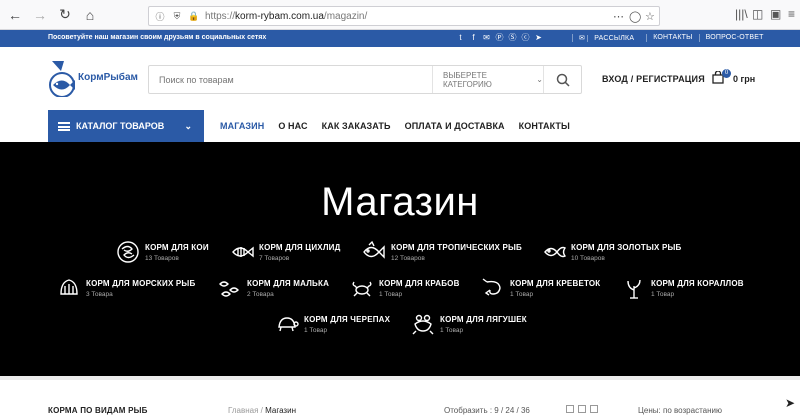  I want to click on category-crab: КОРМ ДЛЯ КРАБОВ 1 Товар, so click(405, 288).